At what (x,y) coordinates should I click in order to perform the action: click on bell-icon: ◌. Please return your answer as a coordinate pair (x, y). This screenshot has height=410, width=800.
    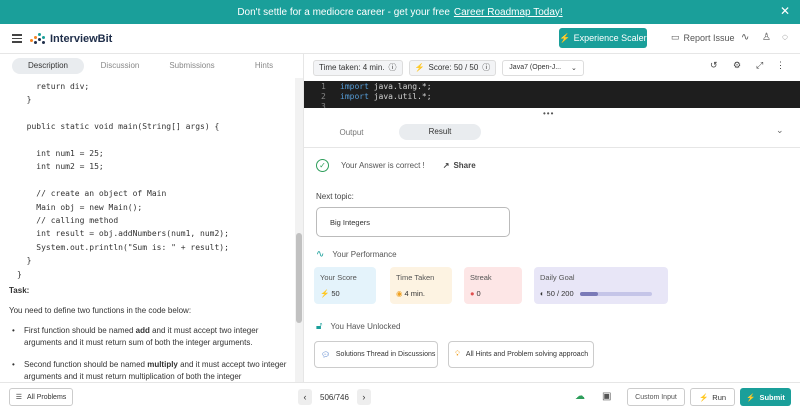
    Looking at the image, I should click on (785, 37).